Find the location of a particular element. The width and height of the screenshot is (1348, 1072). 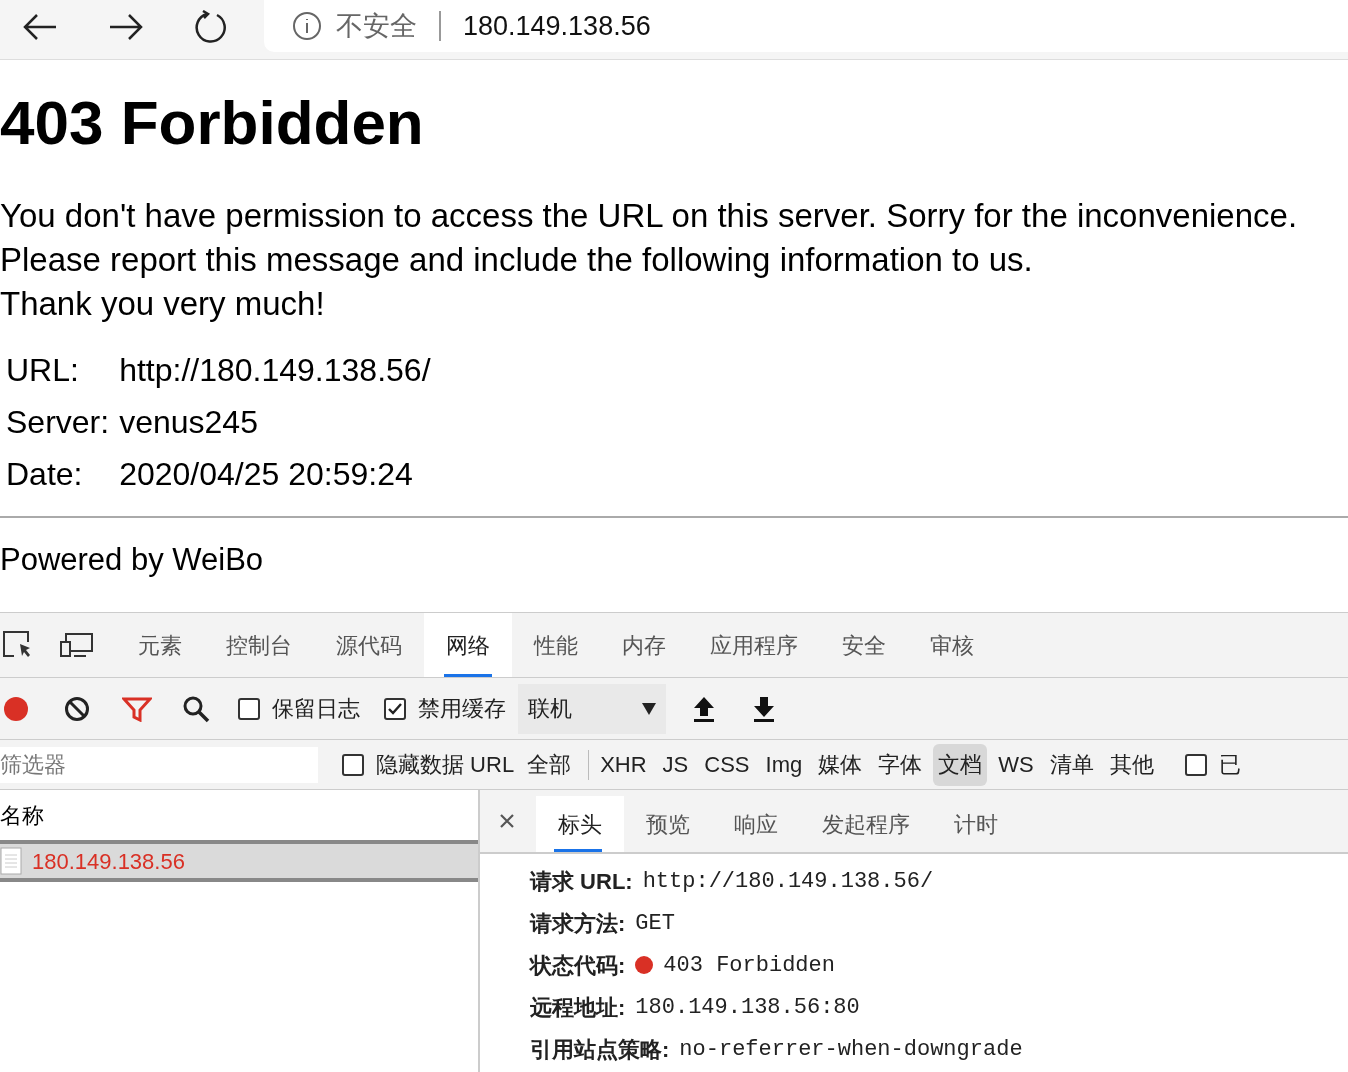

type-filter: CSS is located at coordinates (727, 764).